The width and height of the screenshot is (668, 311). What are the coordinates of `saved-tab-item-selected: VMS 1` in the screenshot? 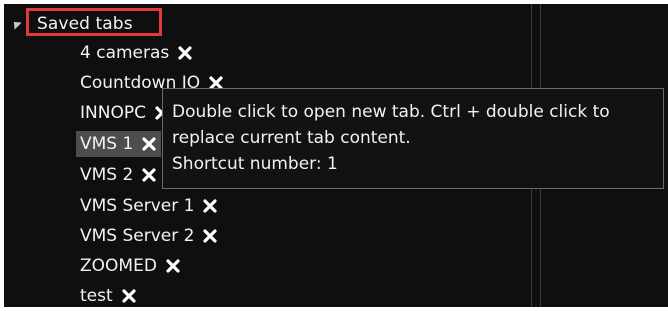 It's located at (119, 144).